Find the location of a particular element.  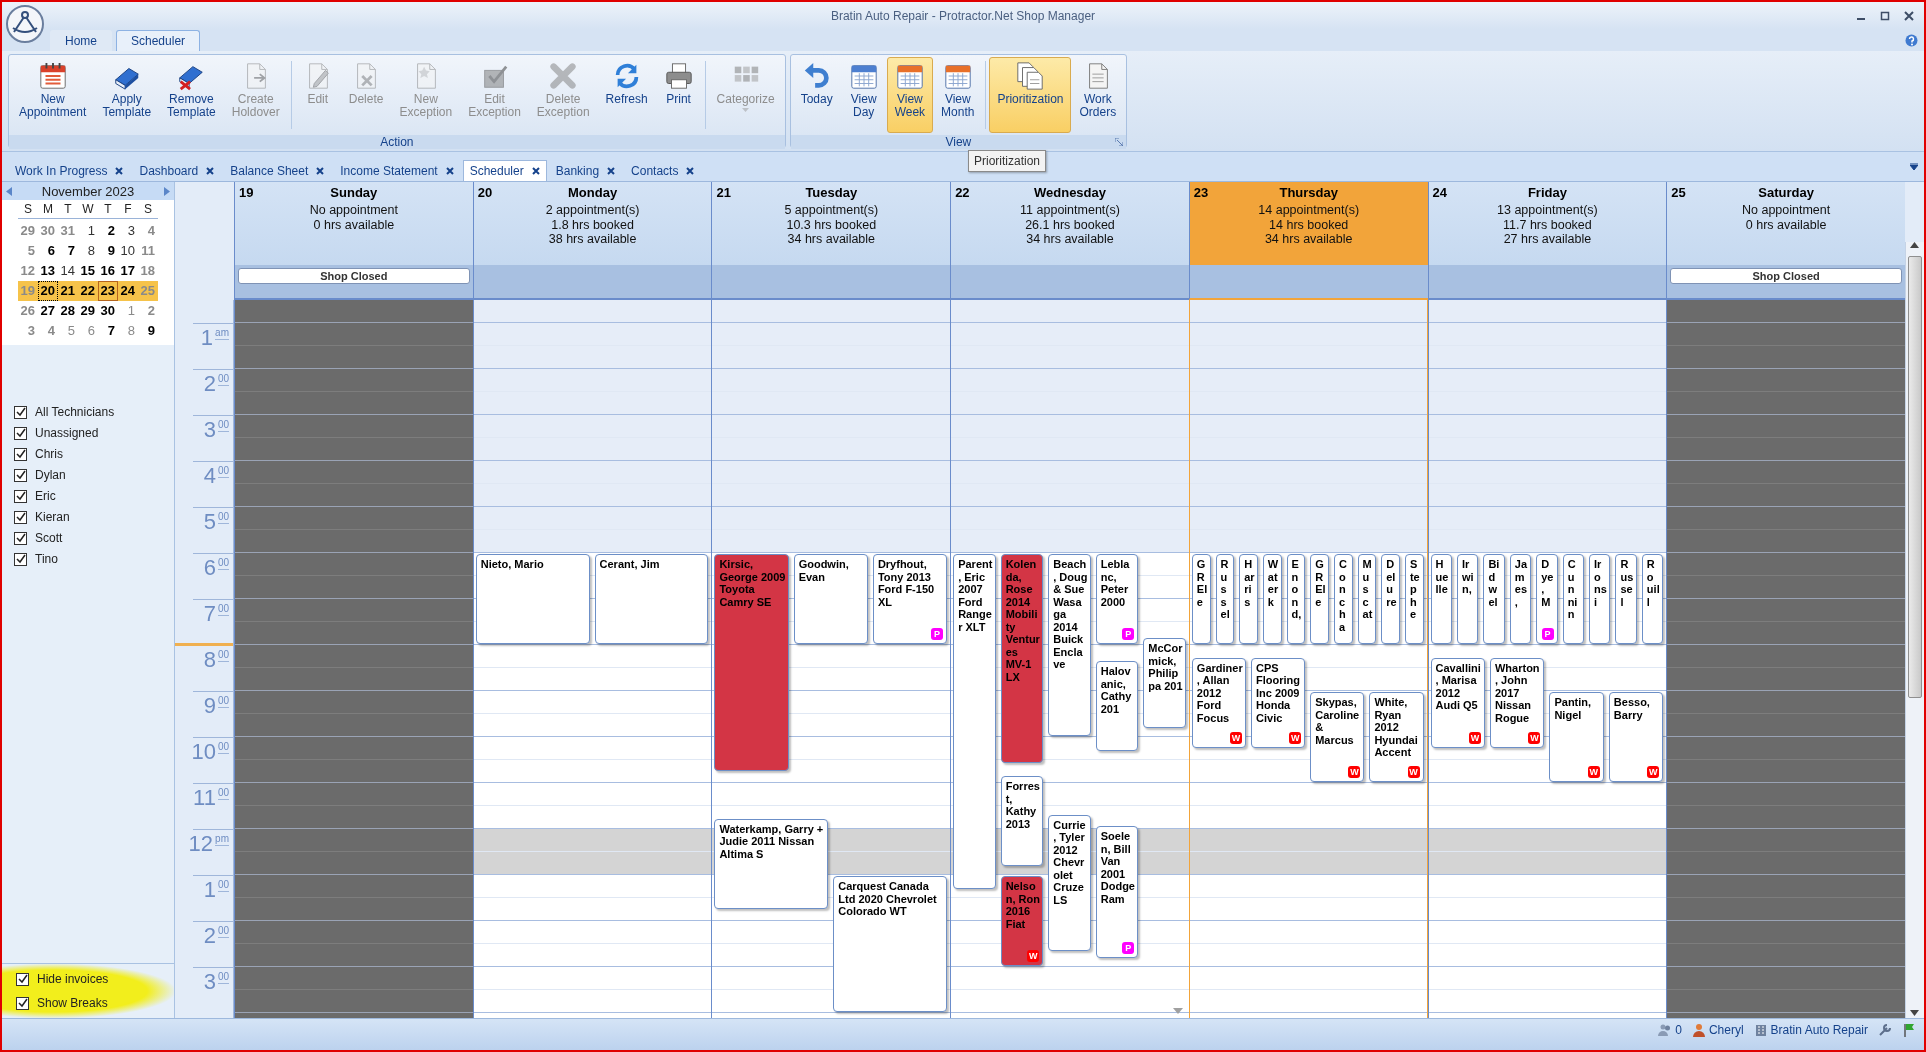

ribbon-button: View Week is located at coordinates (910, 95).